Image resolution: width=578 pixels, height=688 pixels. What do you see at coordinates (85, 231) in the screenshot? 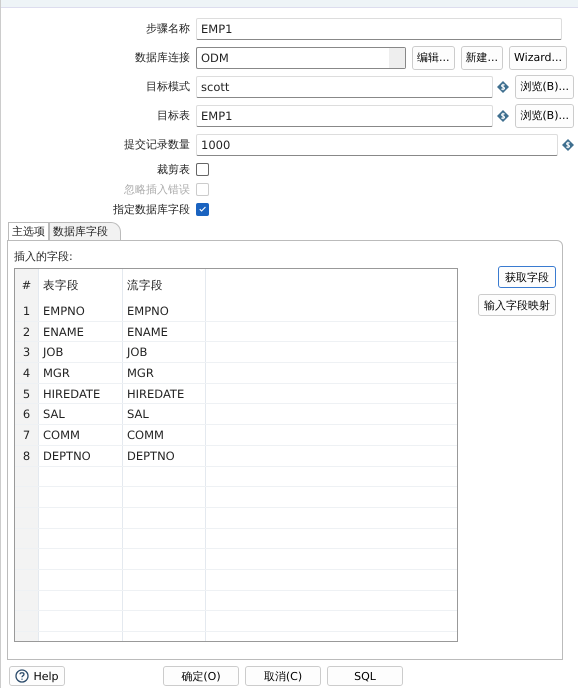
I see `tab: 数据库字段` at bounding box center [85, 231].